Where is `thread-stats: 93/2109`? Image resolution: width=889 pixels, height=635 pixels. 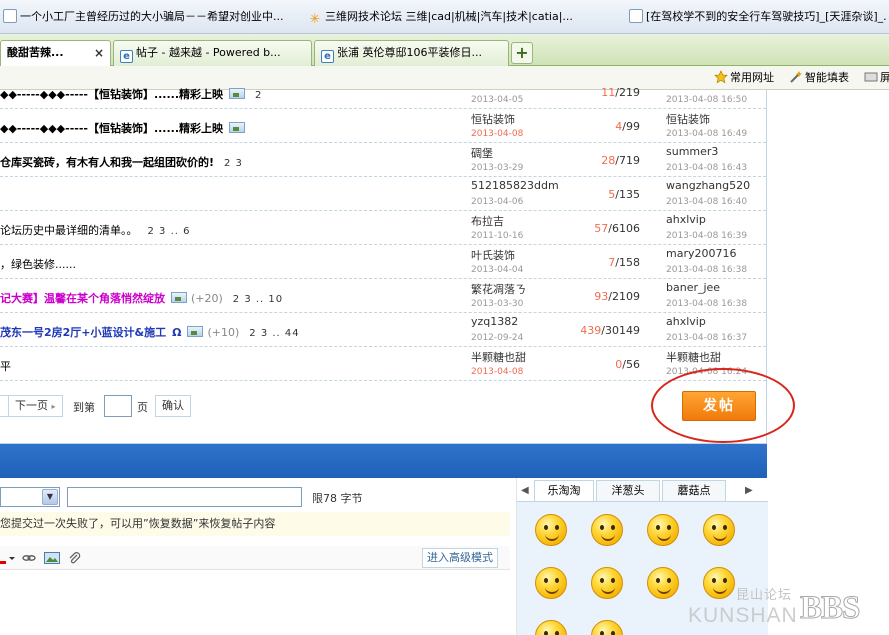 thread-stats: 93/2109 is located at coordinates (617, 296).